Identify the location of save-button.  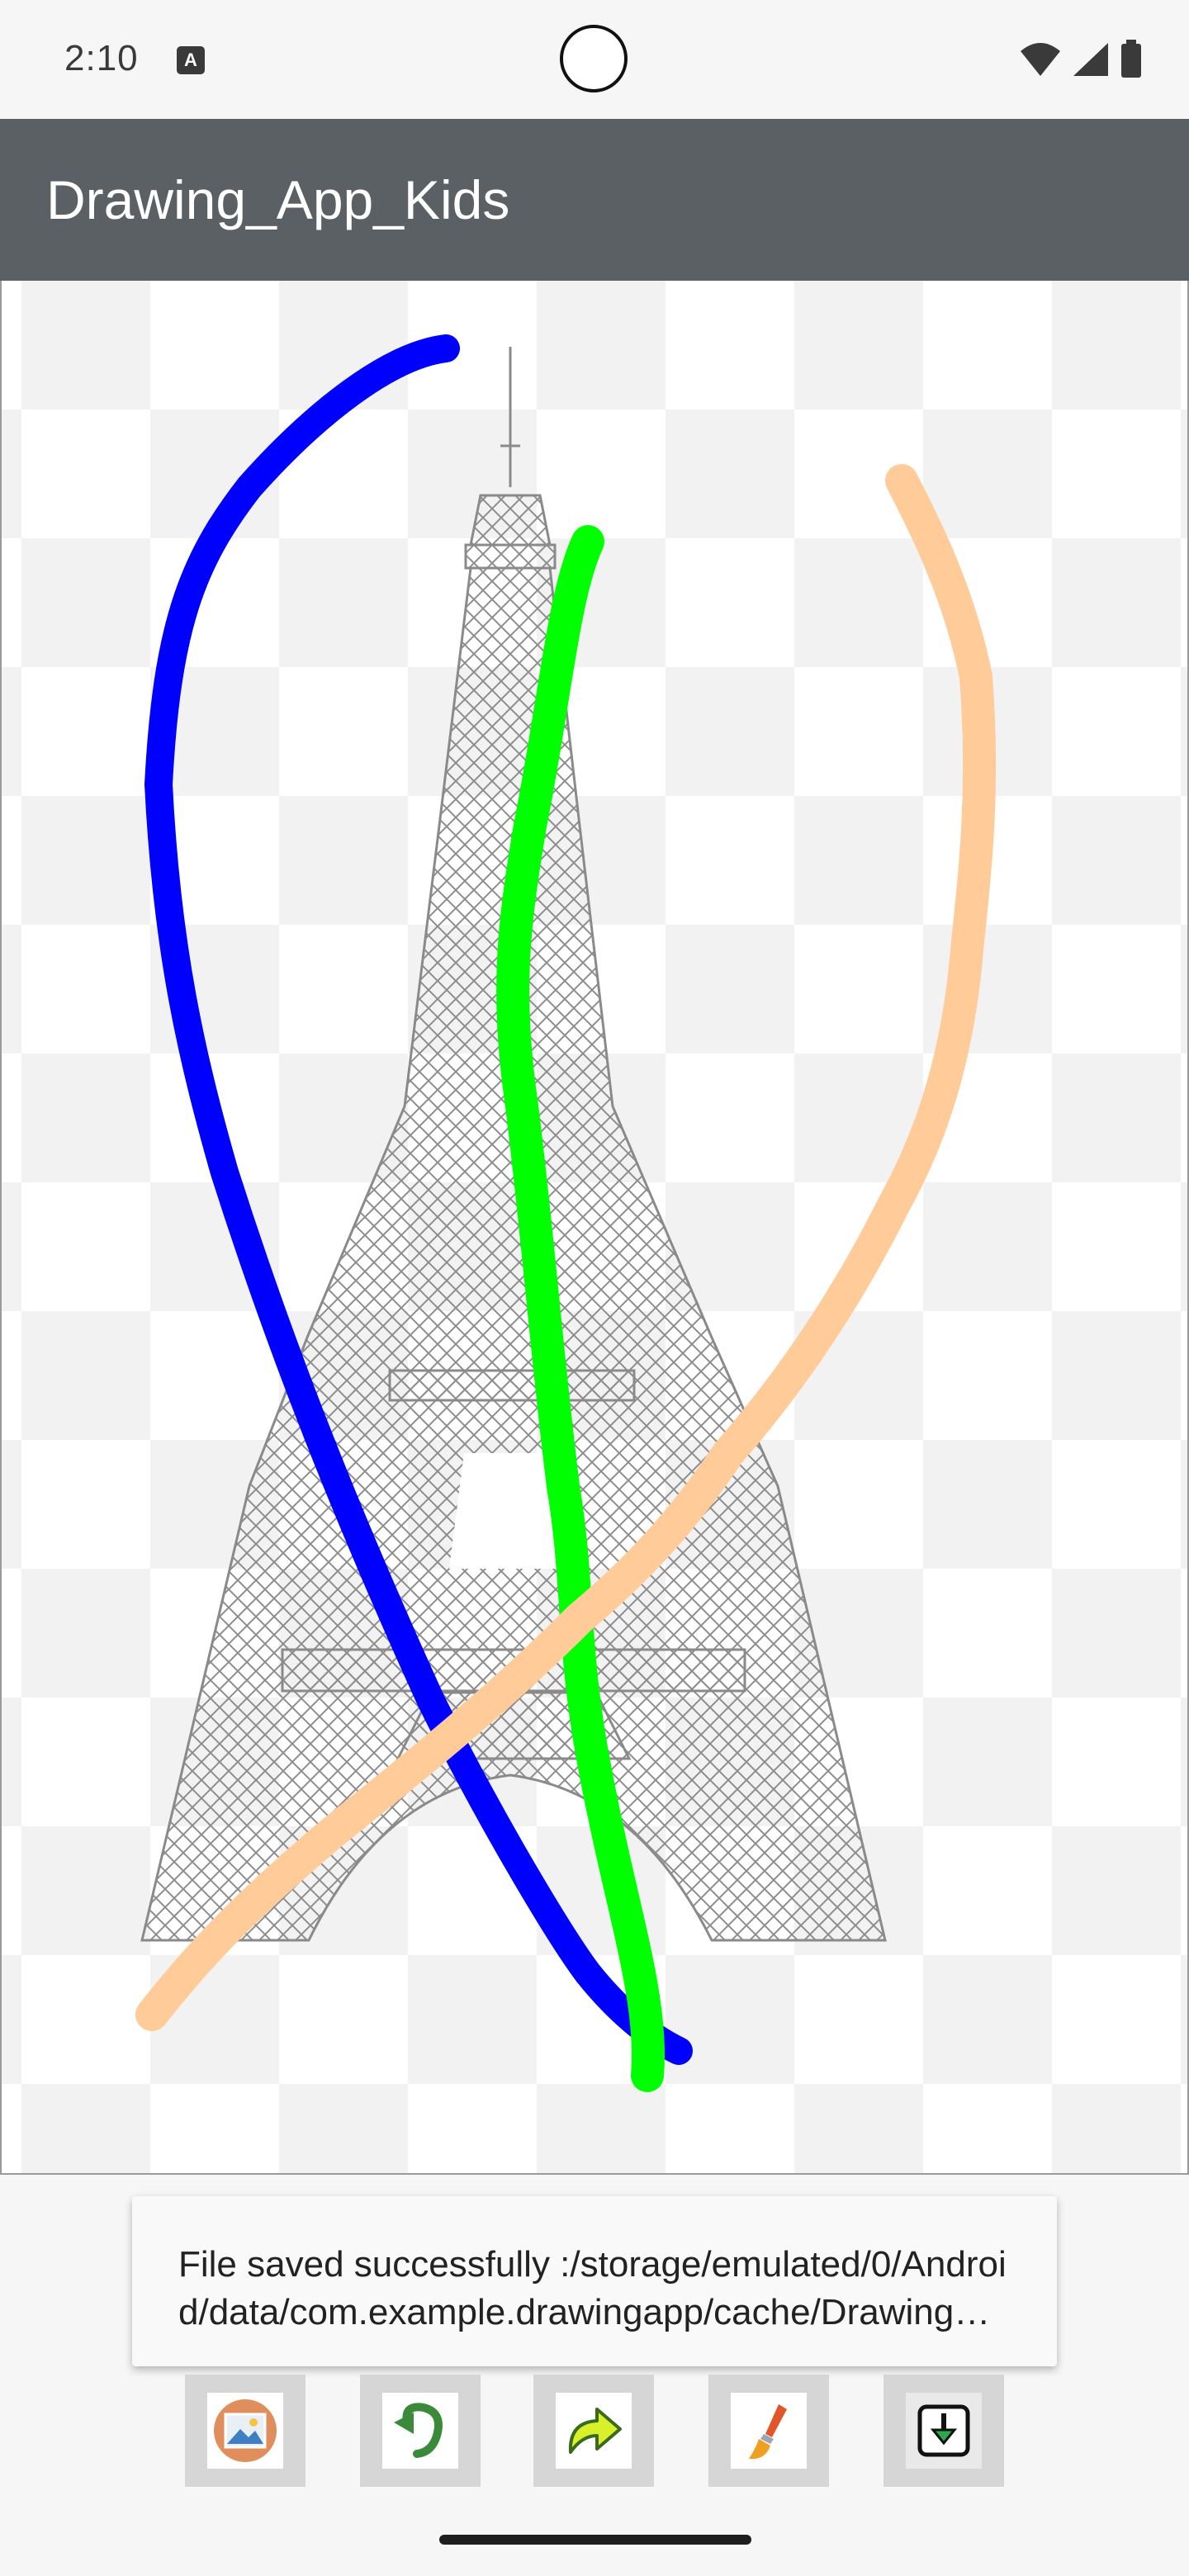
(943, 2431).